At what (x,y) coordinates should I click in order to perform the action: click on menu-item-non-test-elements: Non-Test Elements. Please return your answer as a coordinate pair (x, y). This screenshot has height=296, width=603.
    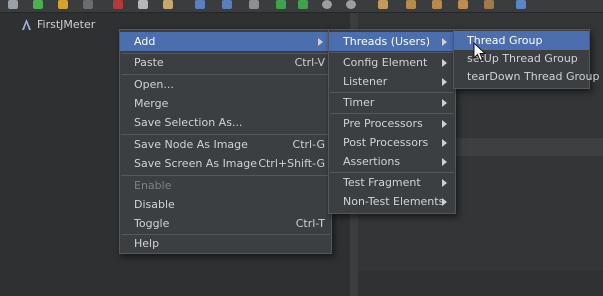
    Looking at the image, I should click on (392, 201).